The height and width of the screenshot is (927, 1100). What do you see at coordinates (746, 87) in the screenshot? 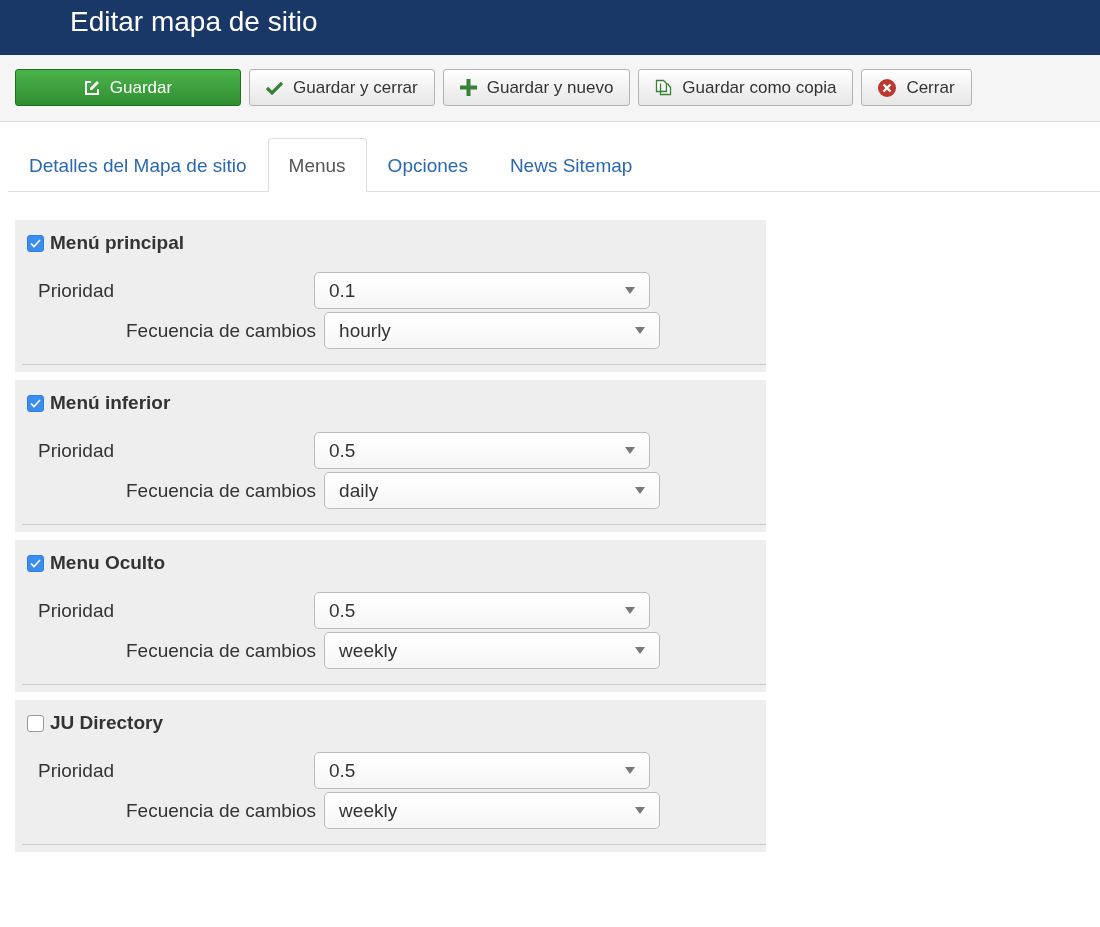
I see `toolbar-button: Guardar como copia` at bounding box center [746, 87].